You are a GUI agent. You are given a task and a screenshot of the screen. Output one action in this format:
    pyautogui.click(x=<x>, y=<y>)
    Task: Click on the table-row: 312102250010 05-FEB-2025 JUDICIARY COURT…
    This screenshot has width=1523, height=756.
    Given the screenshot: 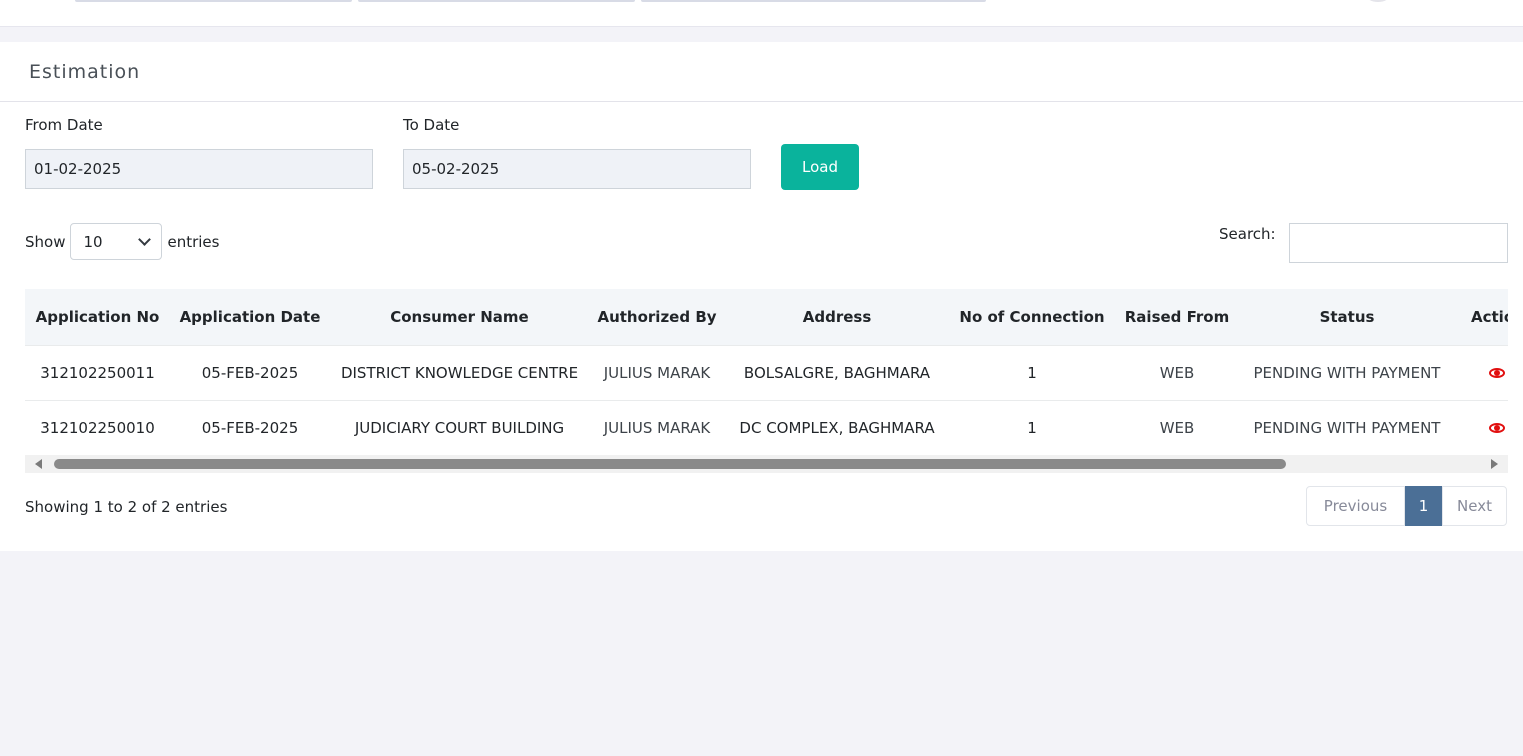 What is the action you would take?
    pyautogui.click(x=766, y=427)
    